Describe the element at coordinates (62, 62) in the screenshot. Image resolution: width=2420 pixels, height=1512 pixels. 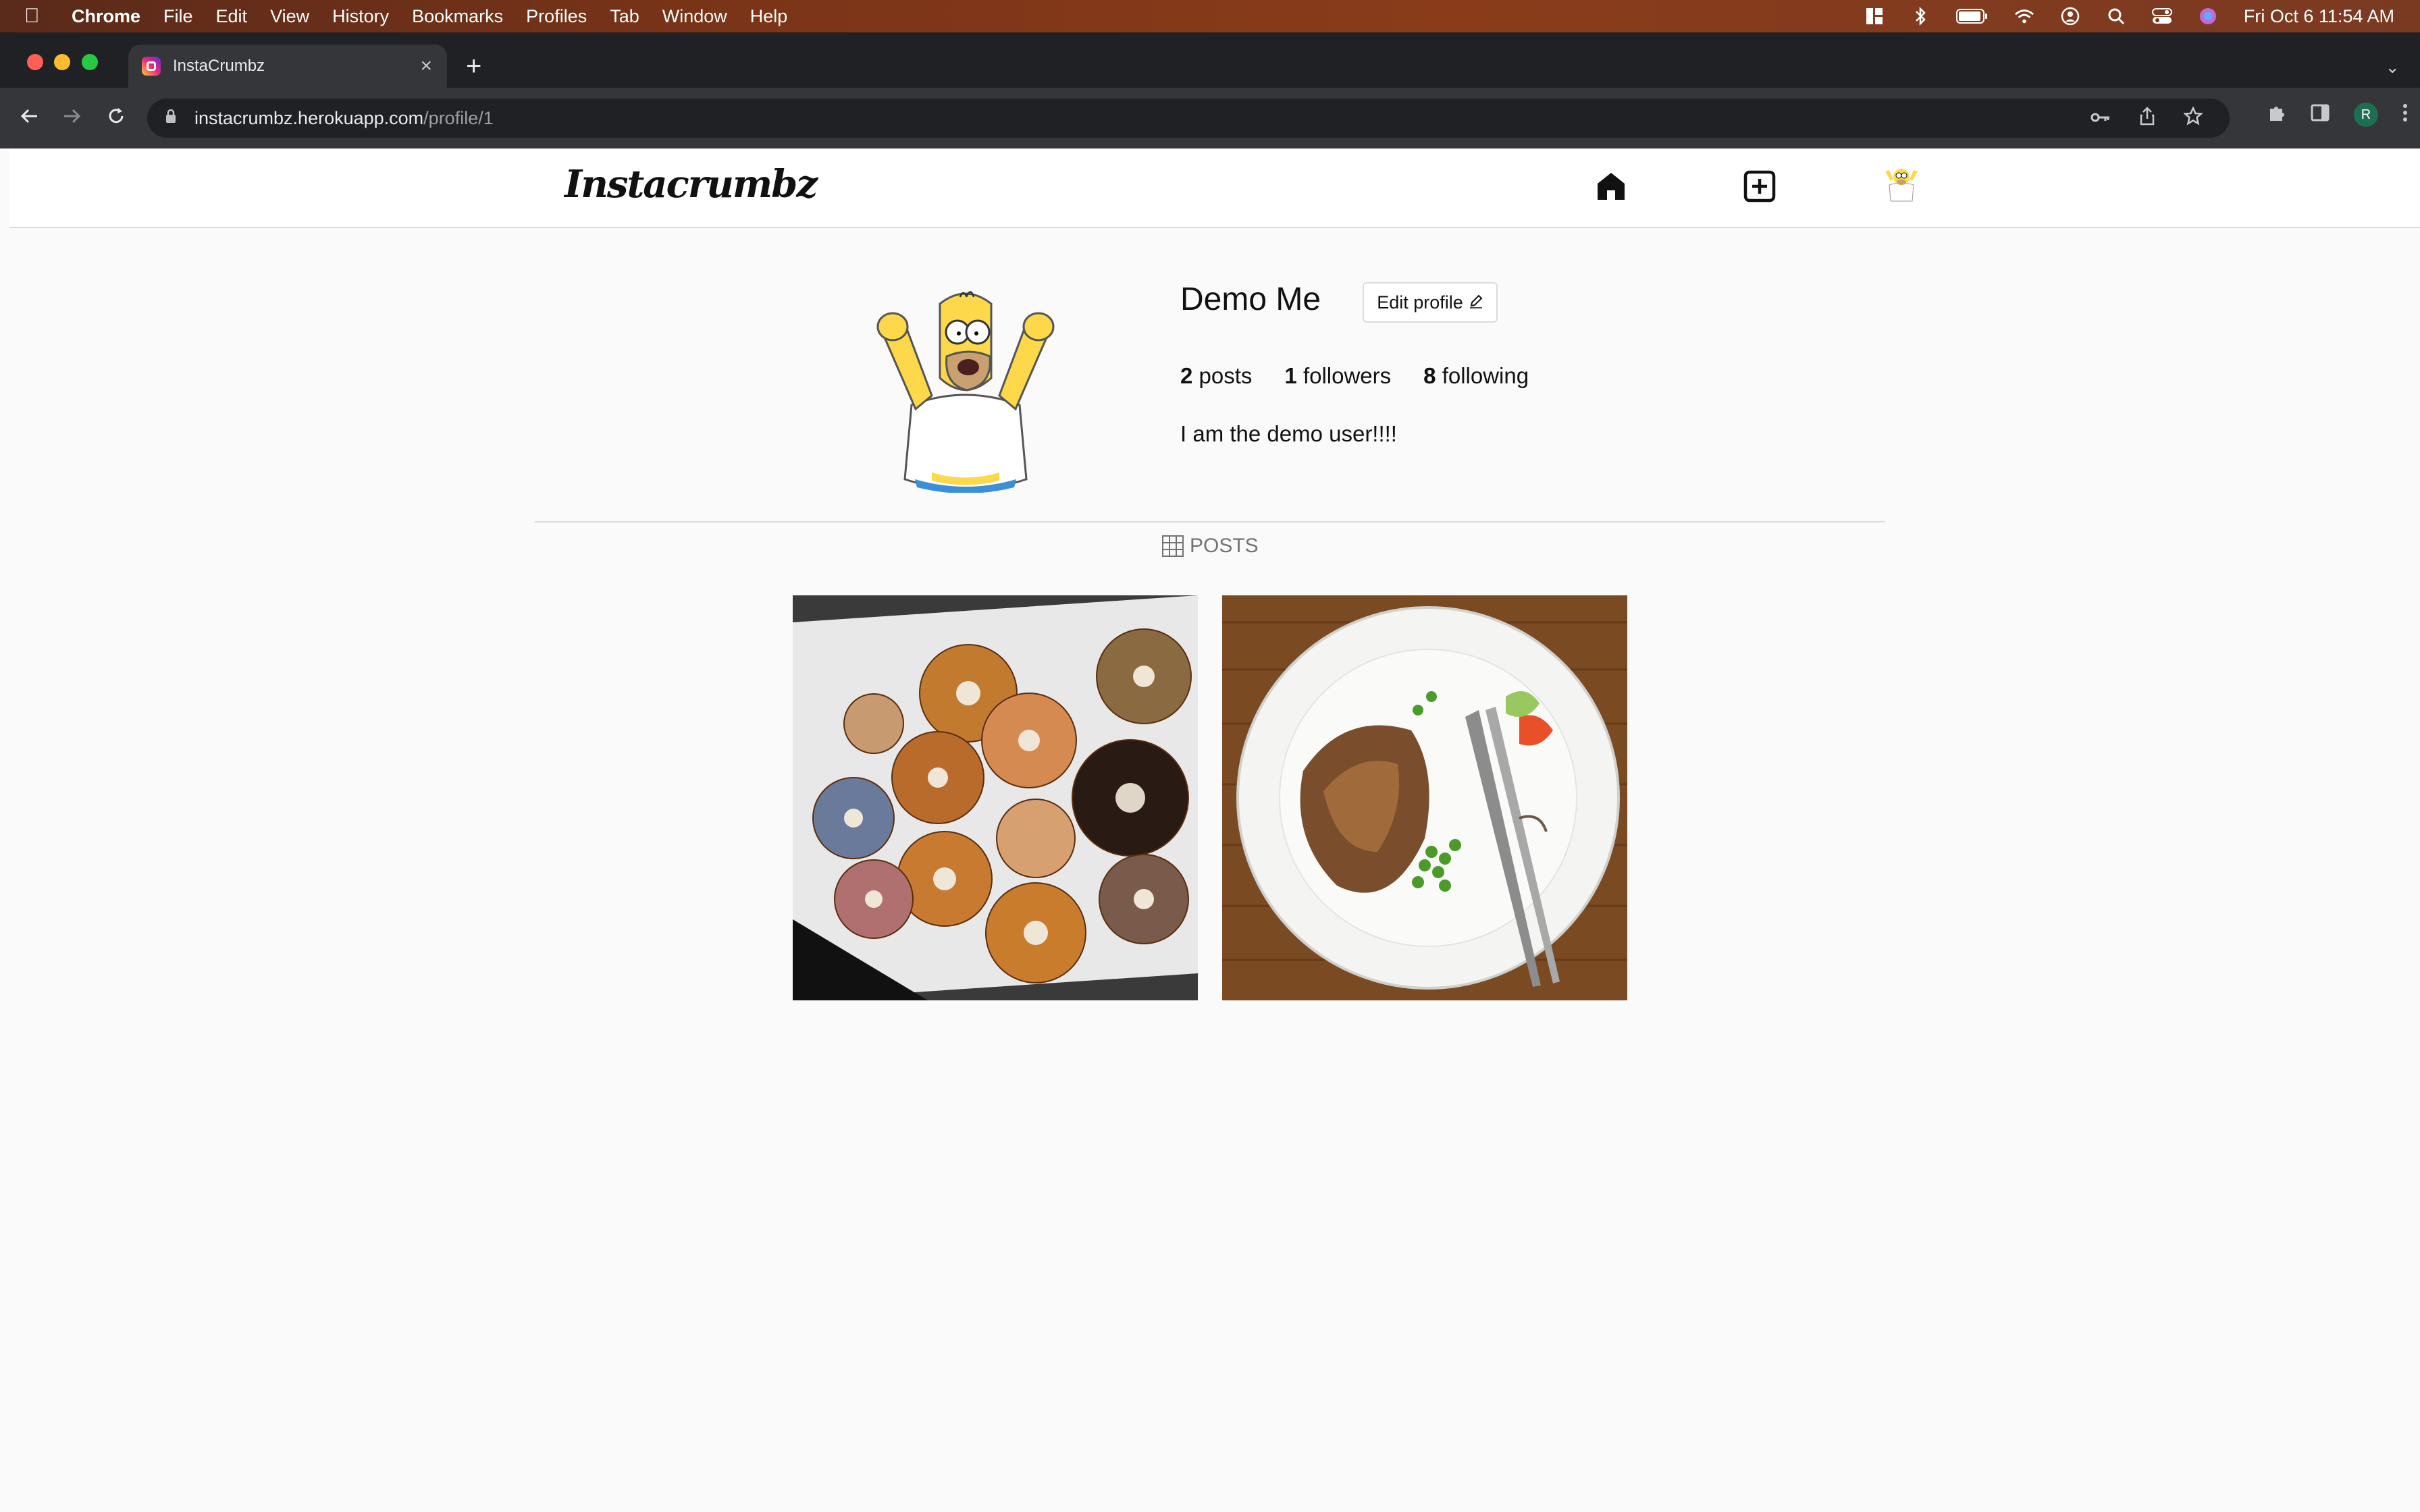
I see `window-minimize-button` at that location.